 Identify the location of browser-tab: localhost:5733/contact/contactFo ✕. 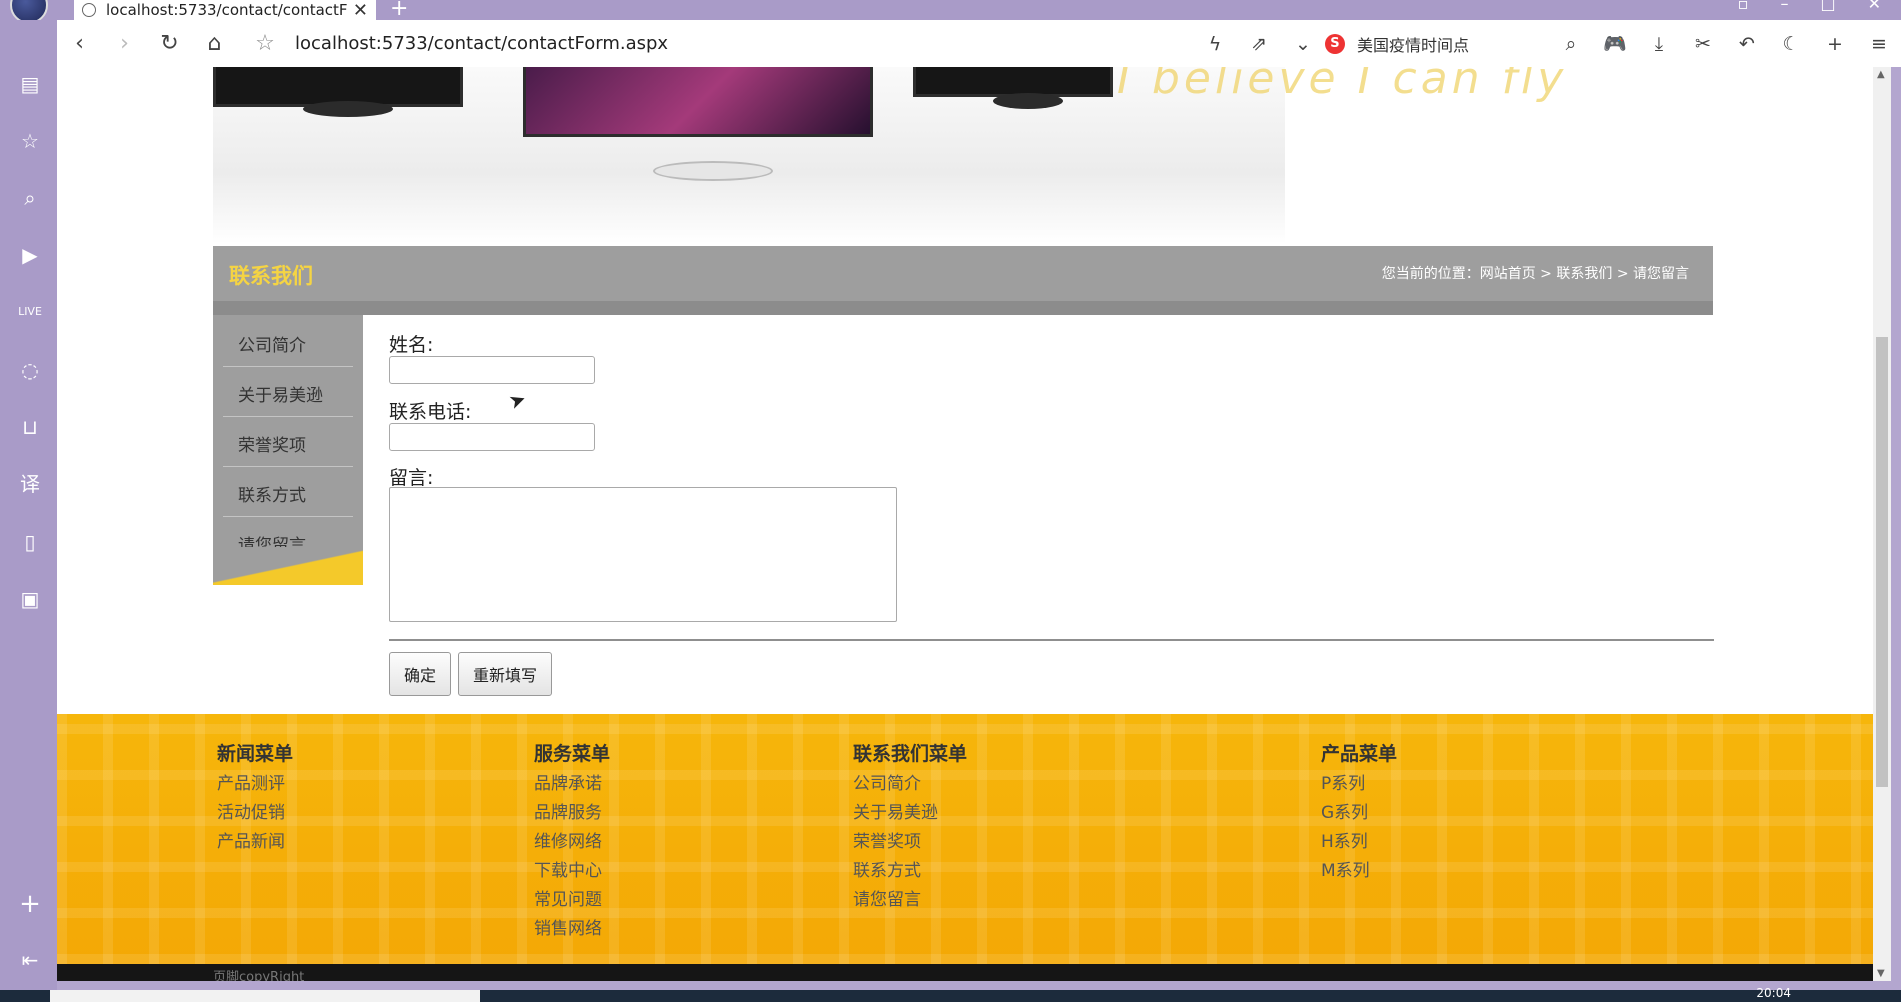
(225, 10).